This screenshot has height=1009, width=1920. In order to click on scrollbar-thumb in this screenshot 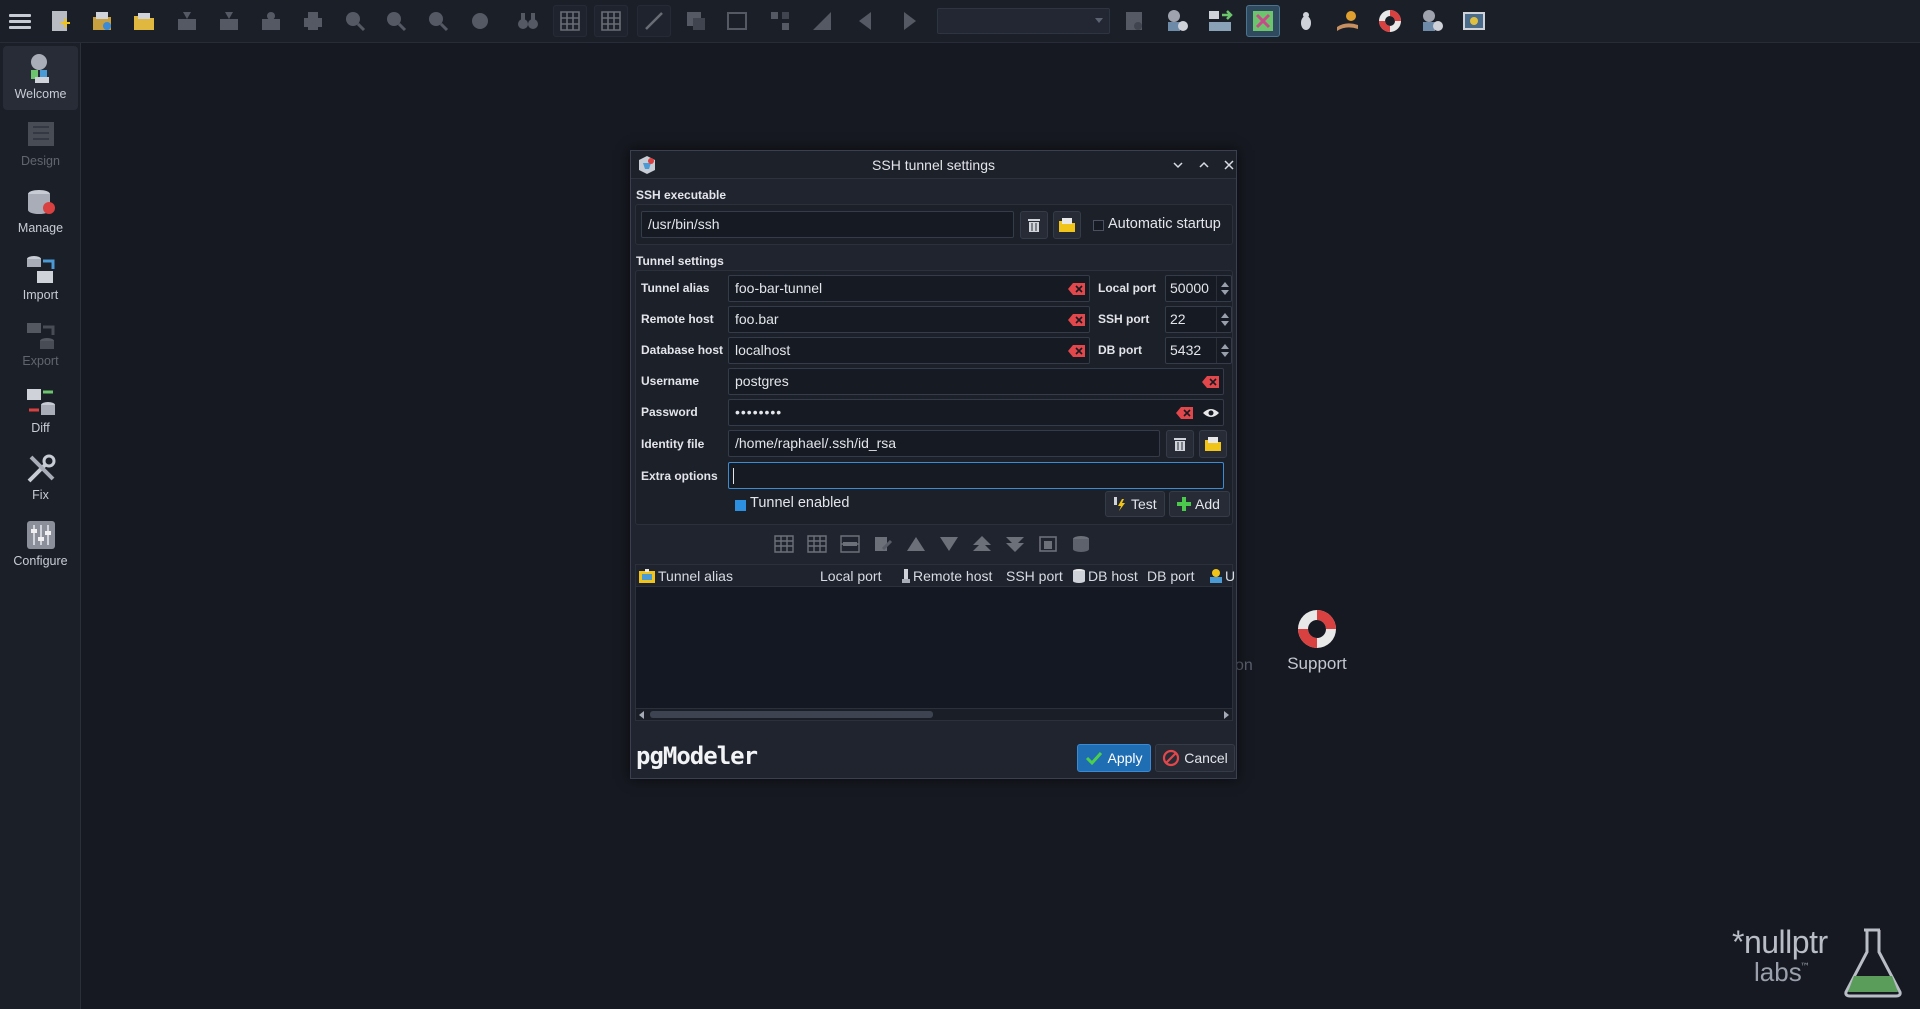, I will do `click(791, 714)`.